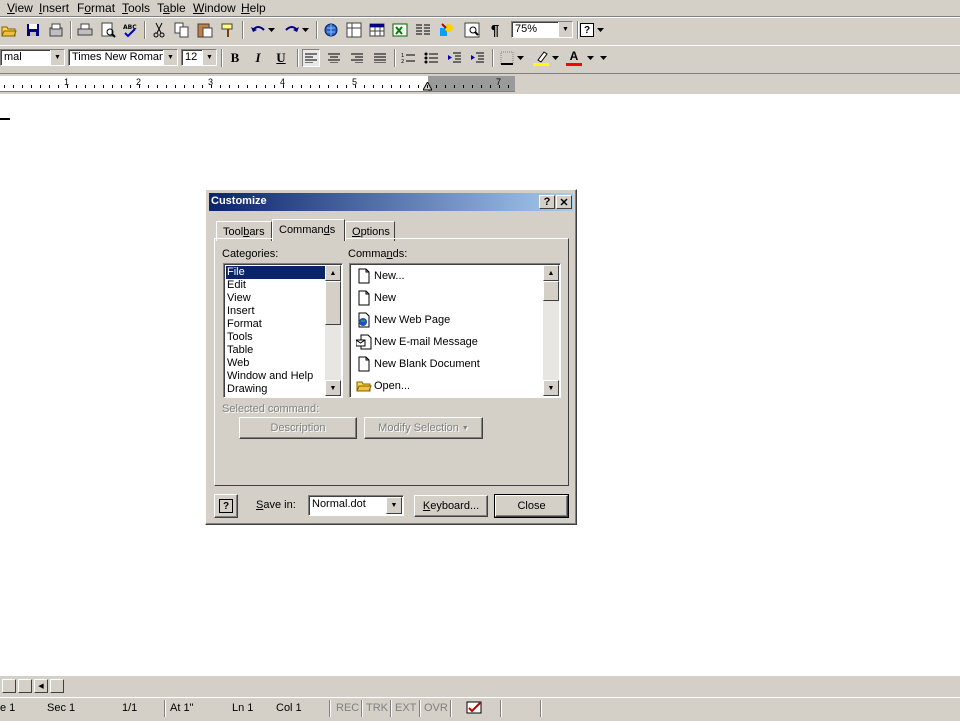 The height and width of the screenshot is (721, 960). I want to click on menu-tools: Tools, so click(136, 8).